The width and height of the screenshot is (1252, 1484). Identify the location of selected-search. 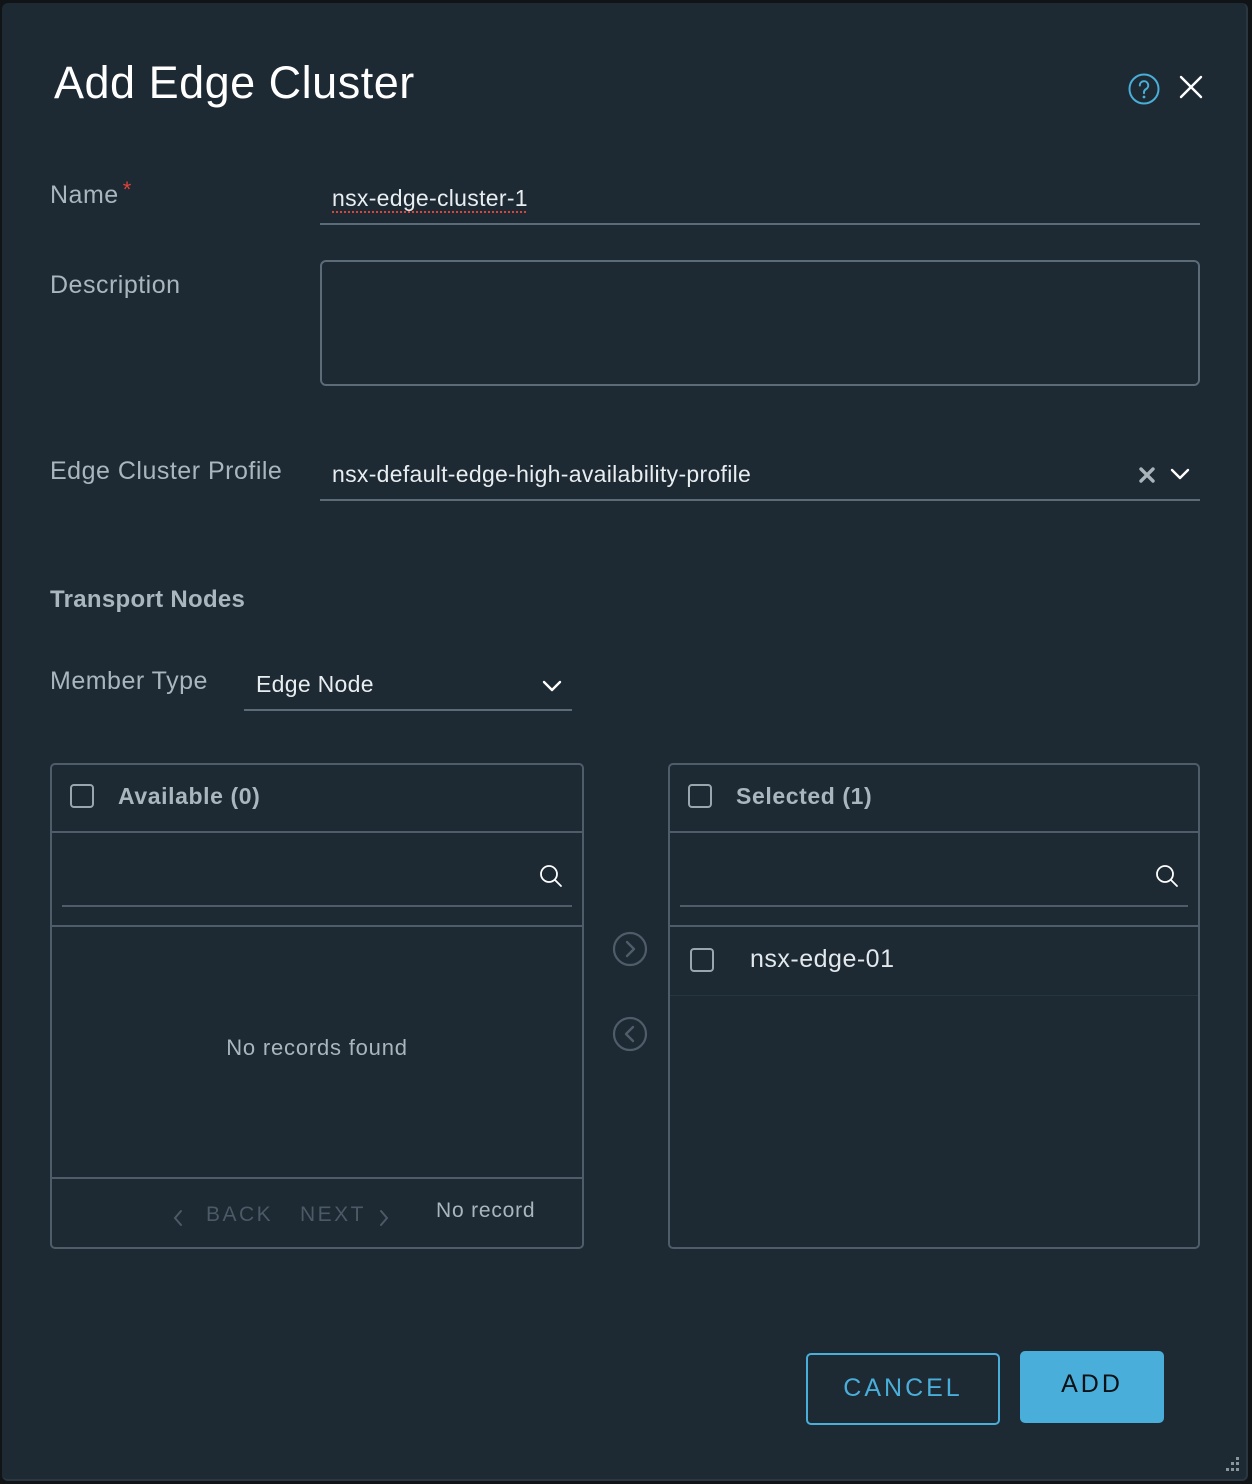
(934, 869).